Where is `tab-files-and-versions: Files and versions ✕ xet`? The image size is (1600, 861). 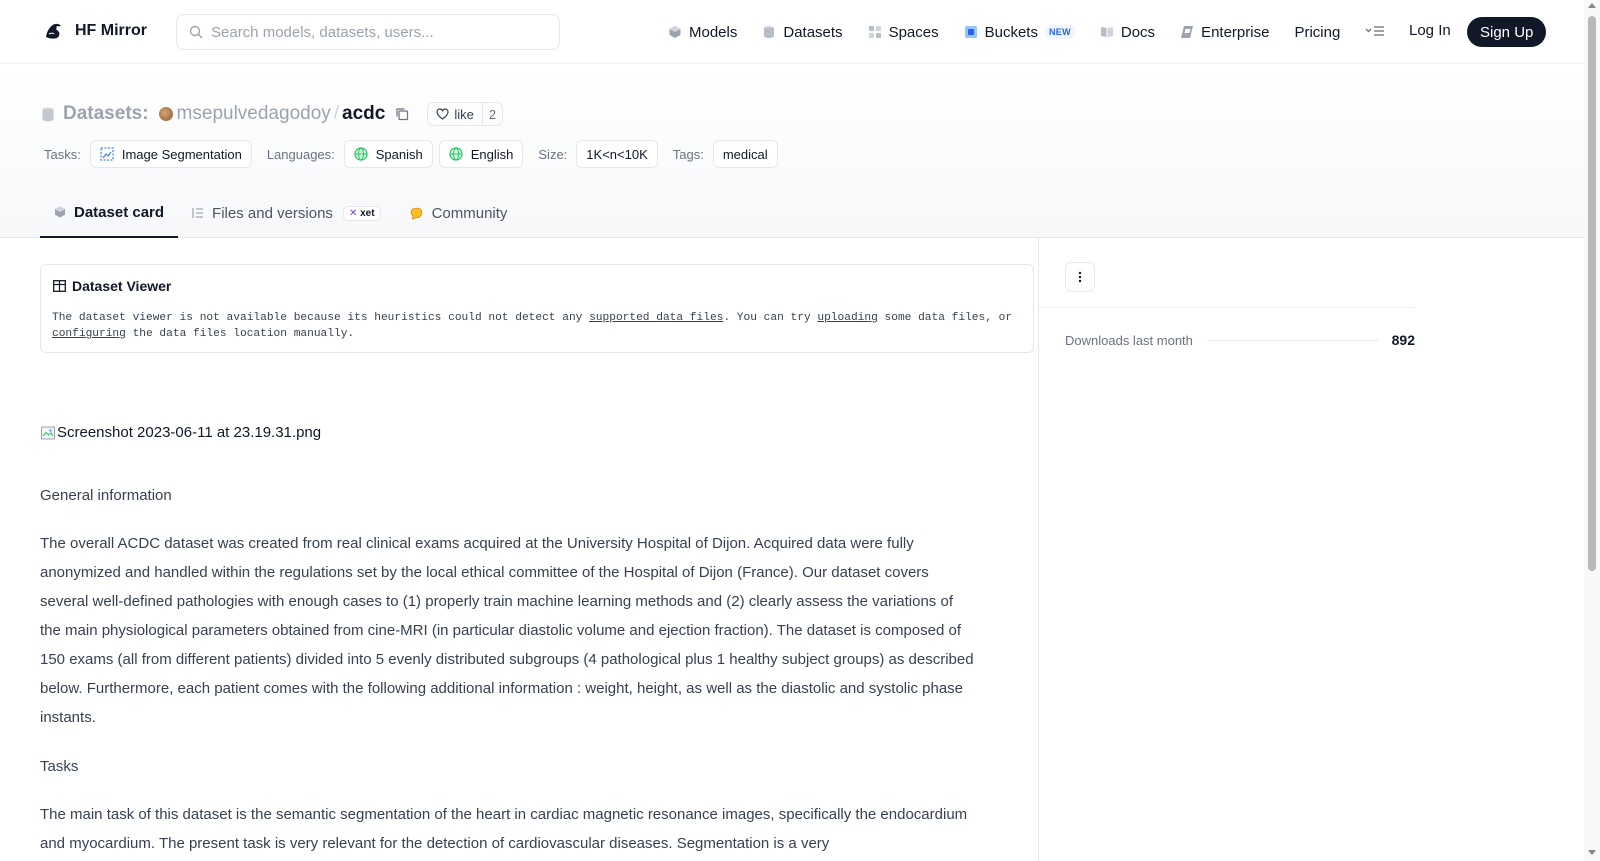 tab-files-and-versions: Files and versions ✕ xet is located at coordinates (286, 213).